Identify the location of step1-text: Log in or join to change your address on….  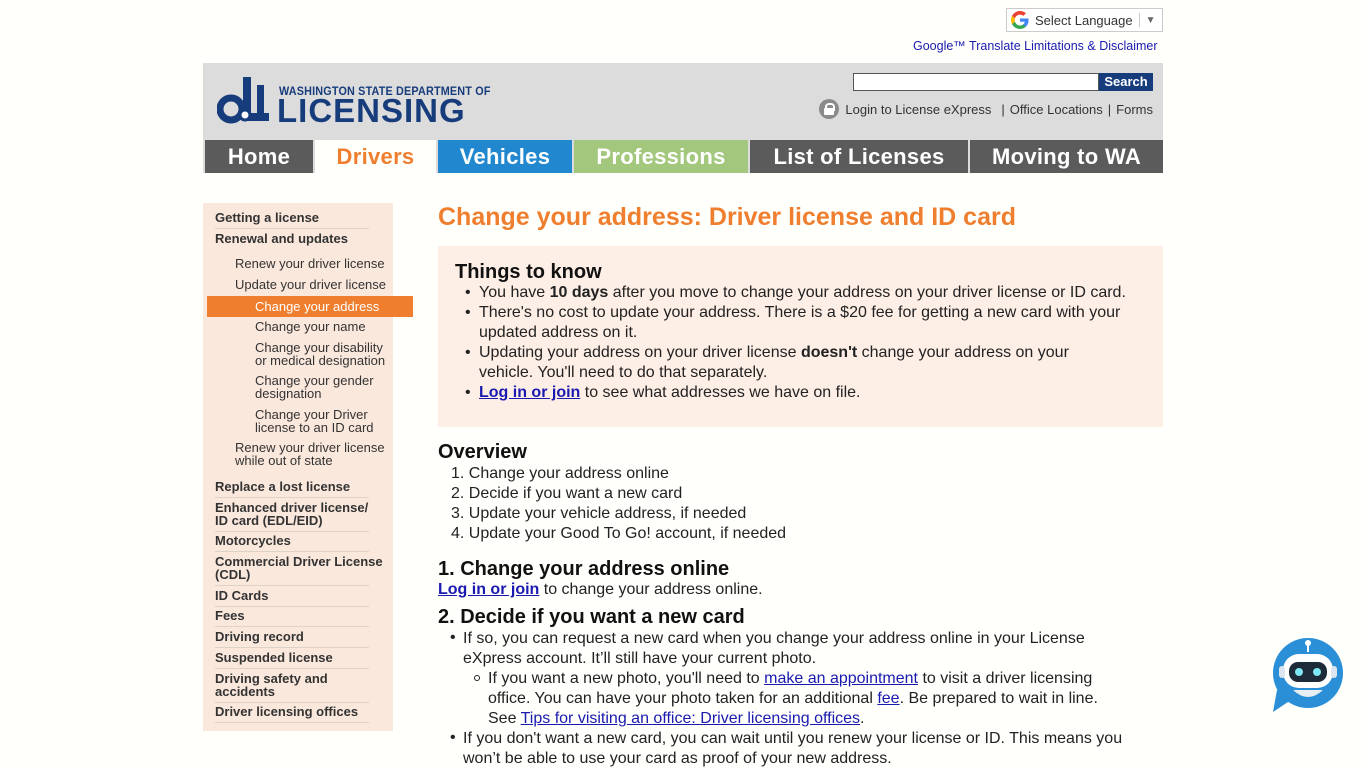
(600, 589).